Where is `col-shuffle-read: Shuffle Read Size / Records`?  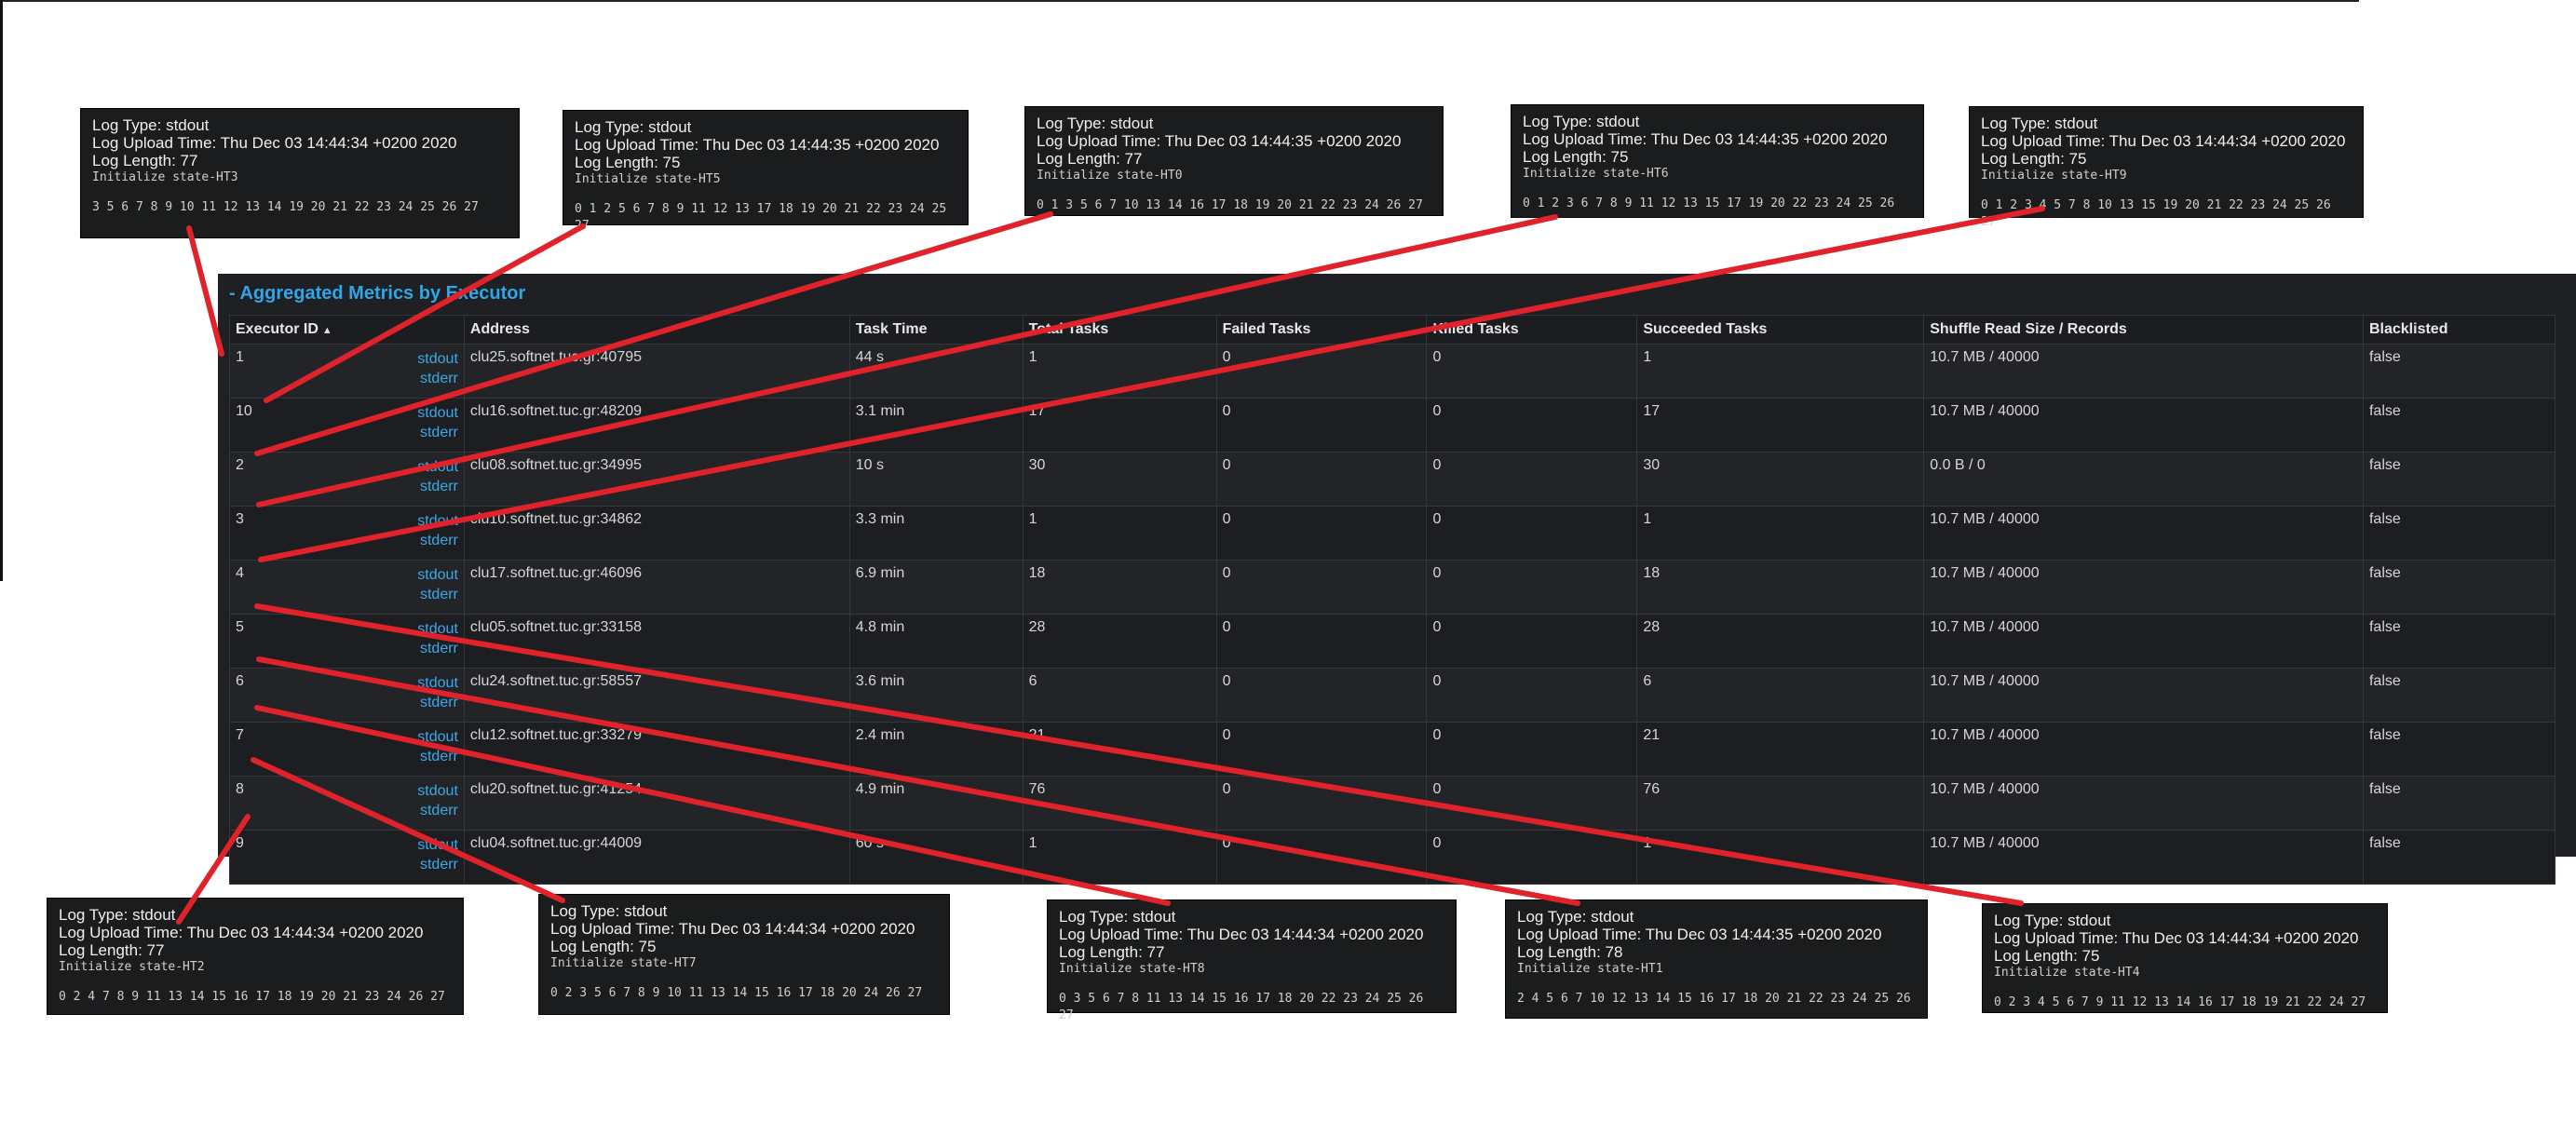
col-shuffle-read: Shuffle Read Size / Records is located at coordinates (2143, 330).